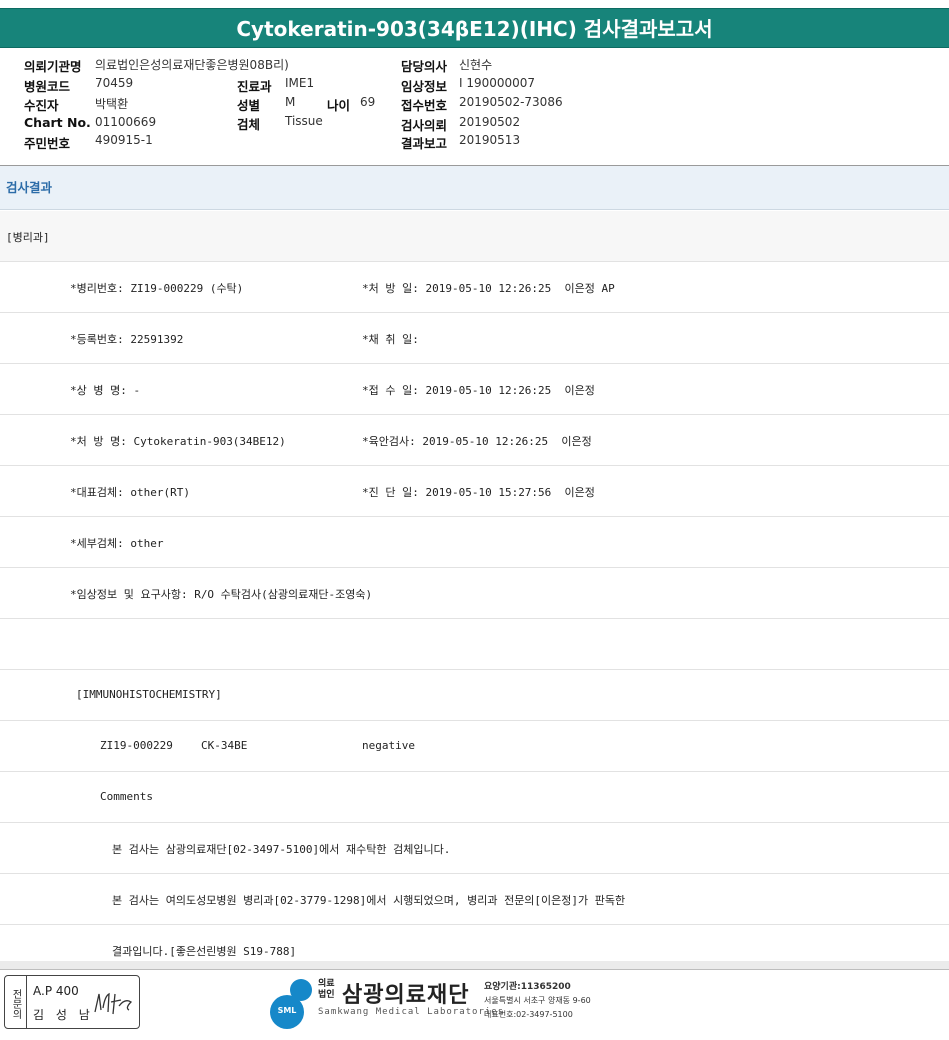 The image size is (949, 1040). What do you see at coordinates (290, 102) in the screenshot?
I see `sex-value: M` at bounding box center [290, 102].